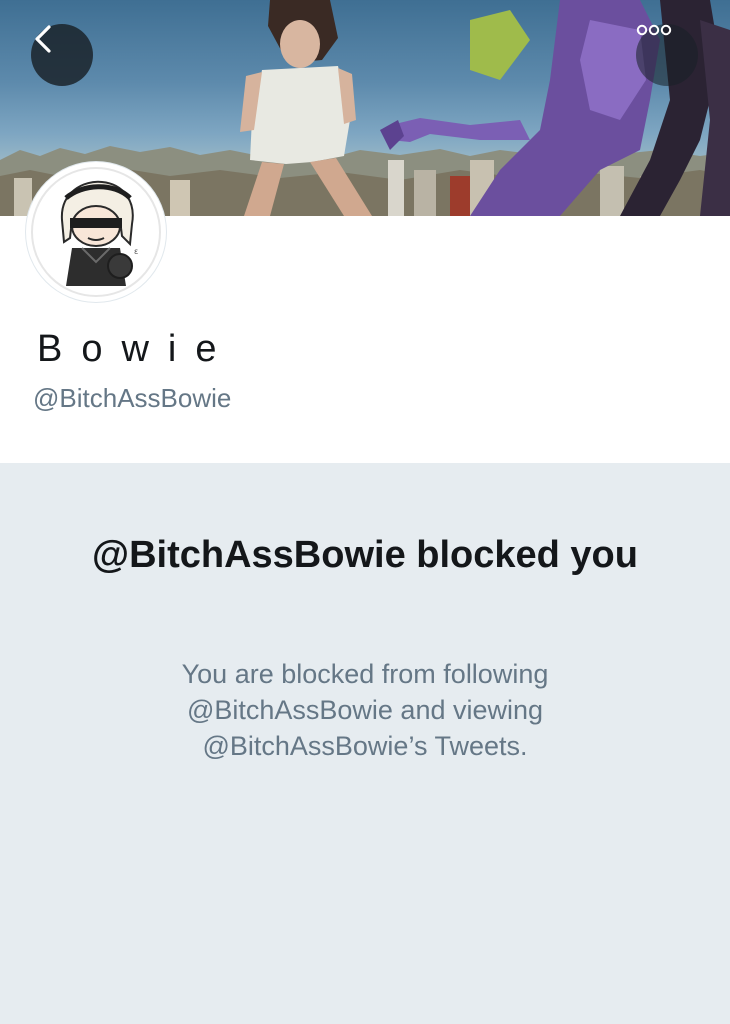  Describe the element at coordinates (365, 4) in the screenshot. I see `status-bar` at that location.